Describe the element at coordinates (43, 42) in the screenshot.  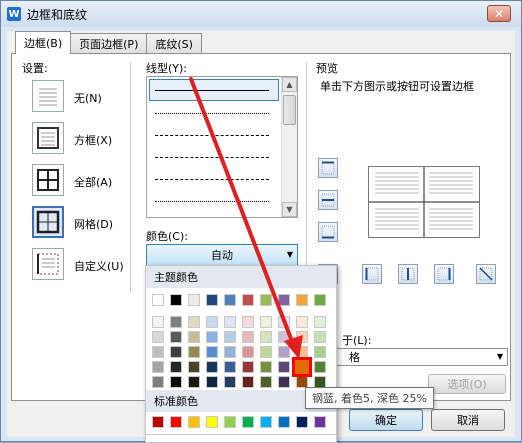
I see `tab-borders: 边框(B)` at that location.